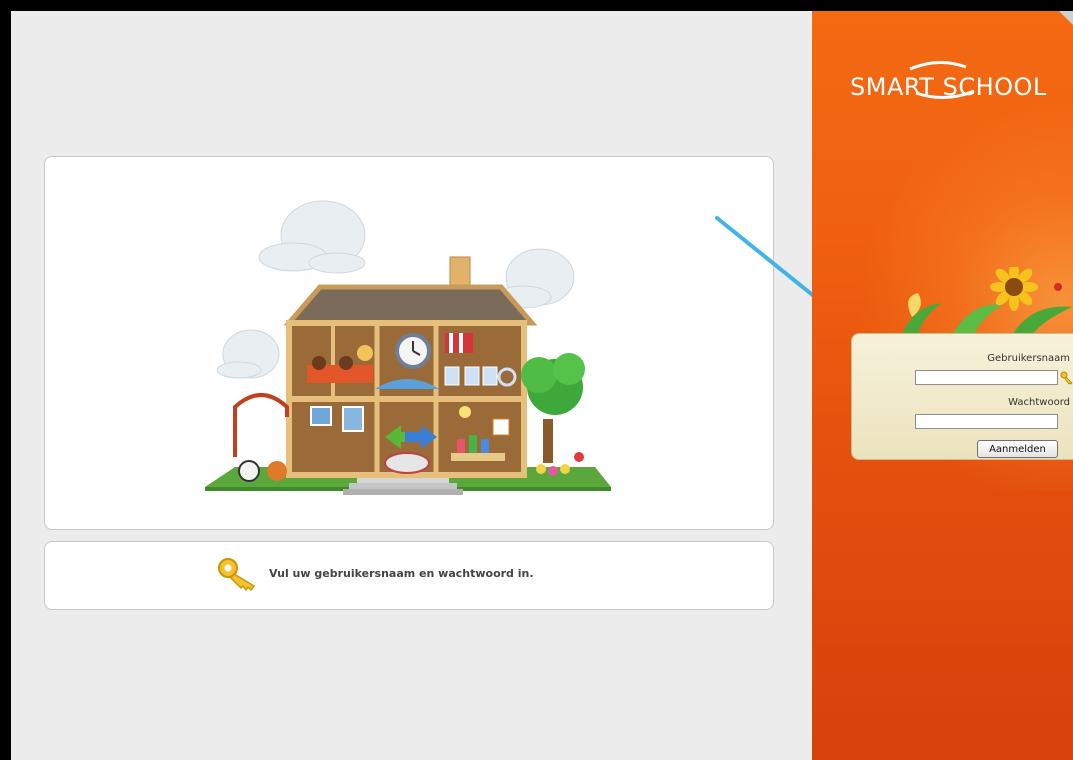  I want to click on login-button: Aanmelden, so click(1017, 449).